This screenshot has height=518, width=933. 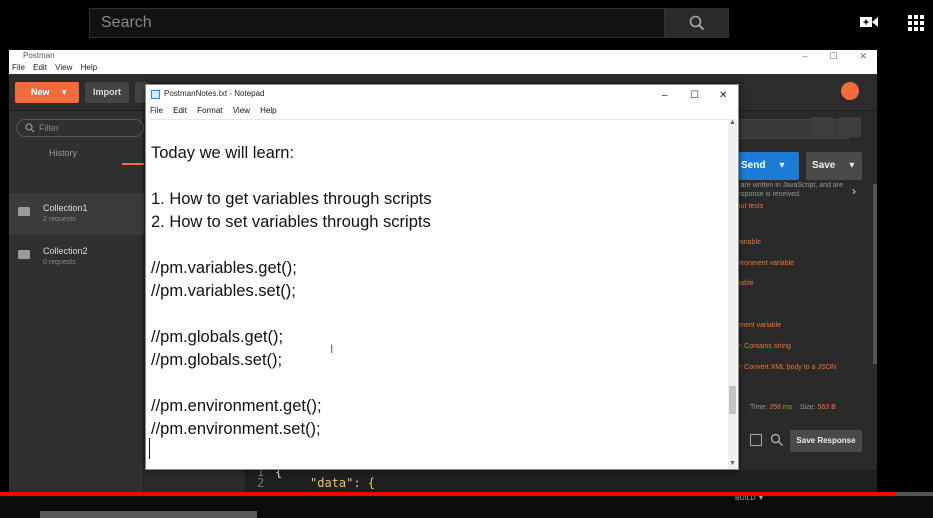 What do you see at coordinates (732, 400) in the screenshot?
I see `notepad-scroll-thumb` at bounding box center [732, 400].